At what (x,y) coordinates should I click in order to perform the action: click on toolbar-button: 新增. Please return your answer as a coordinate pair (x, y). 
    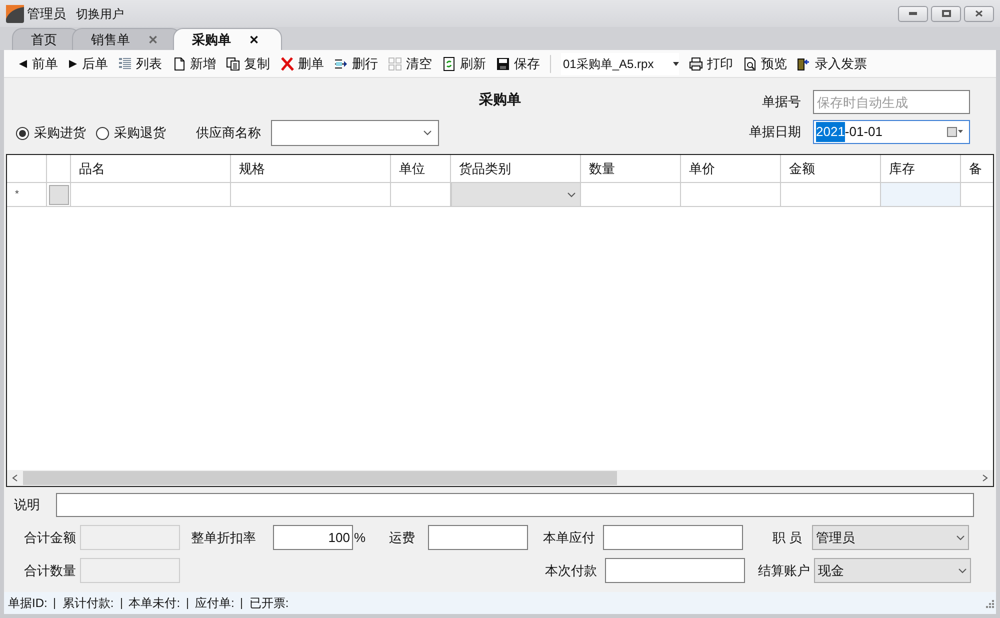
    Looking at the image, I should click on (194, 64).